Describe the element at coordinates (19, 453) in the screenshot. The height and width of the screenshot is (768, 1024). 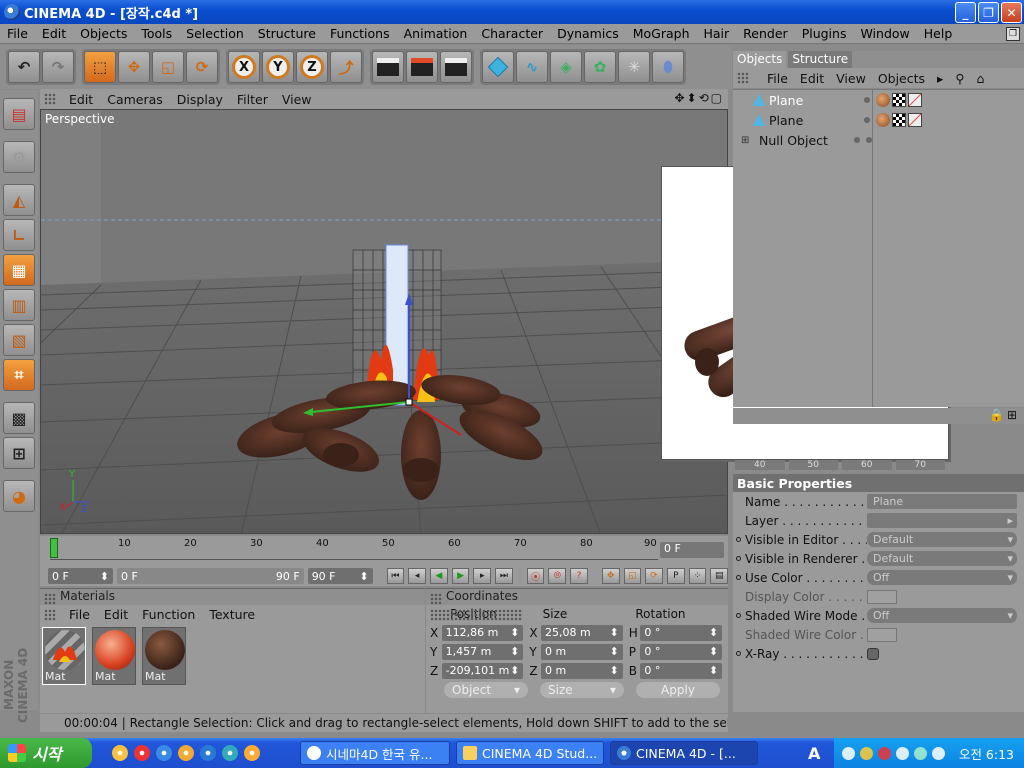
I see `texture-axis-tool-icon: ⊞` at that location.